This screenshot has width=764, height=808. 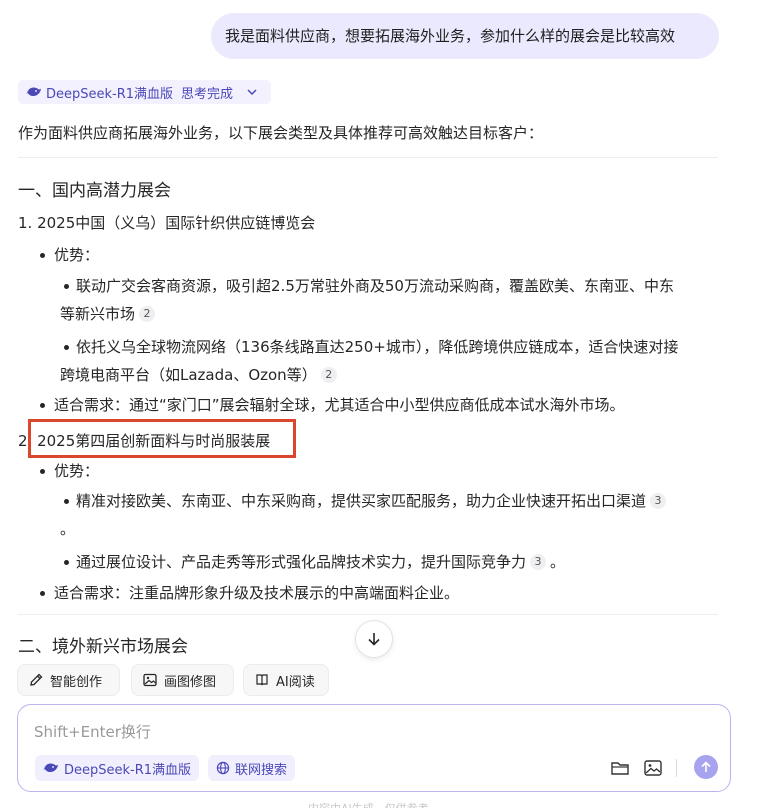 What do you see at coordinates (261, 770) in the screenshot?
I see `web-search-label: 联网搜索` at bounding box center [261, 770].